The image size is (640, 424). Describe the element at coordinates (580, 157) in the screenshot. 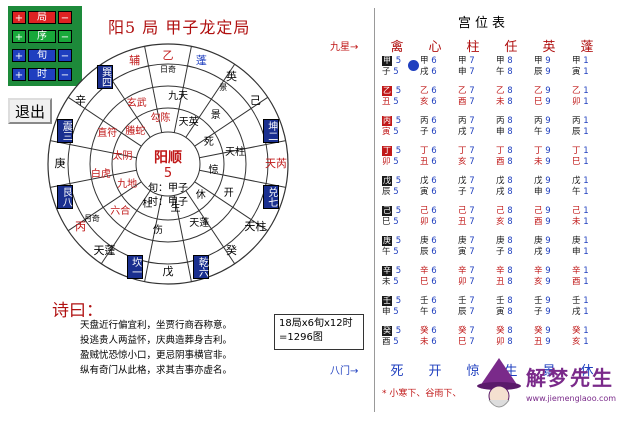

I see `palace-cell: 丁 1巳 1` at that location.